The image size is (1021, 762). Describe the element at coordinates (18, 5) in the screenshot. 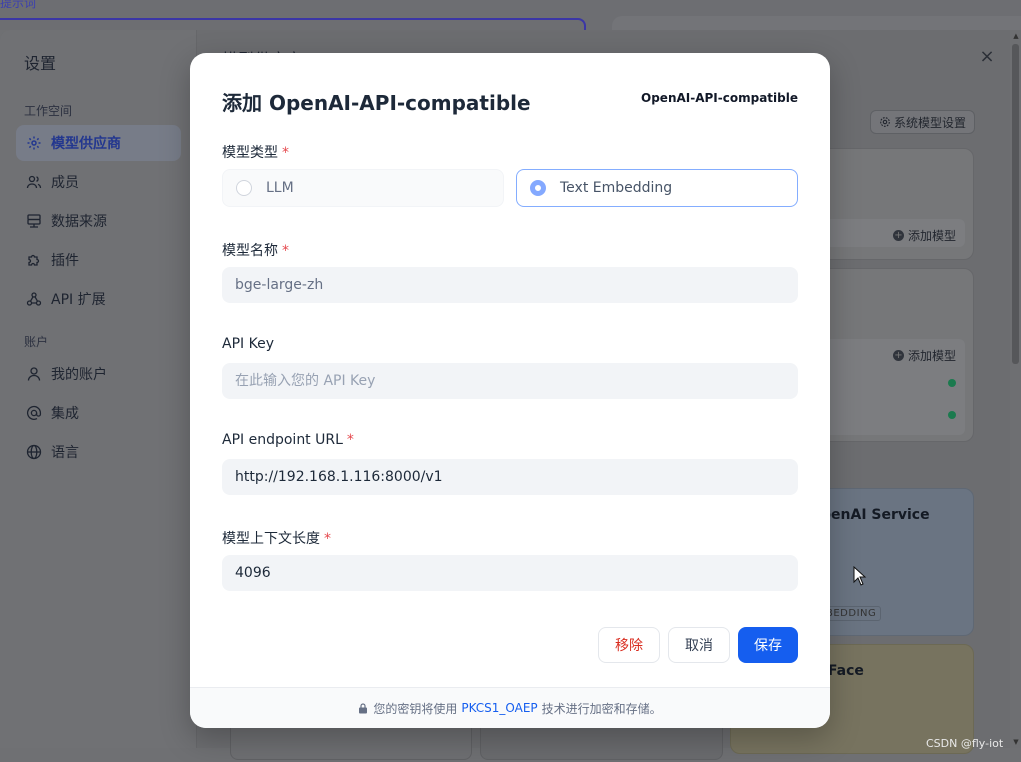

I see `background-text-fragment: 提示词` at that location.